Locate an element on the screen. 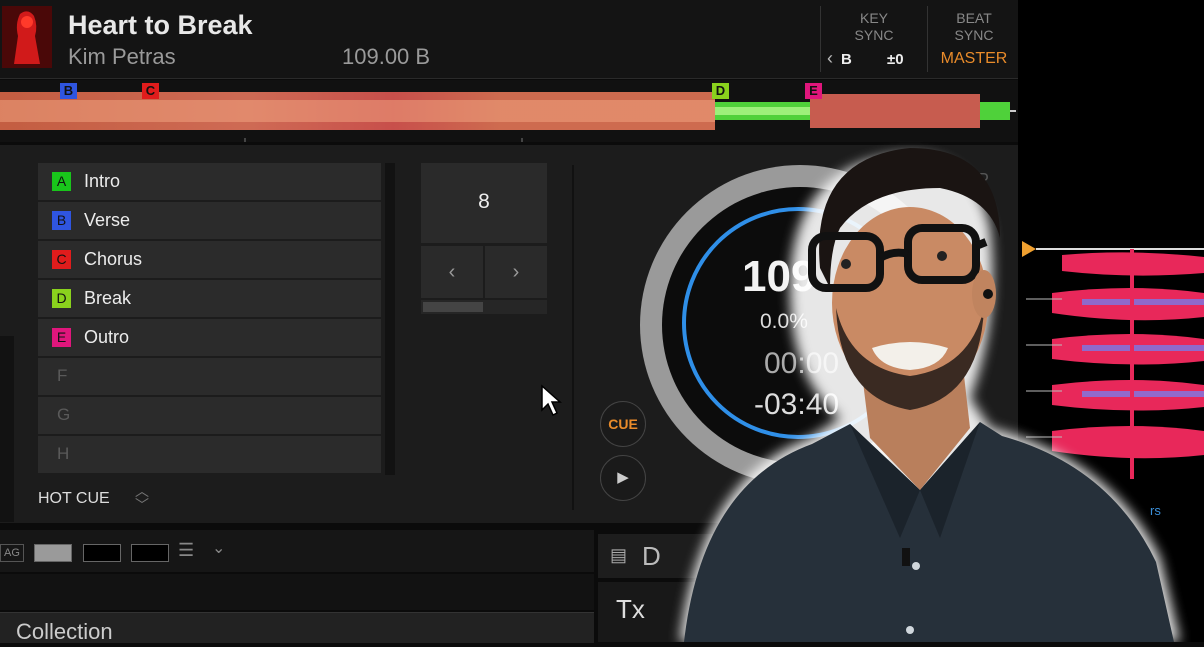 The height and width of the screenshot is (647, 1204). hot-cue-scrollbar is located at coordinates (390, 319).